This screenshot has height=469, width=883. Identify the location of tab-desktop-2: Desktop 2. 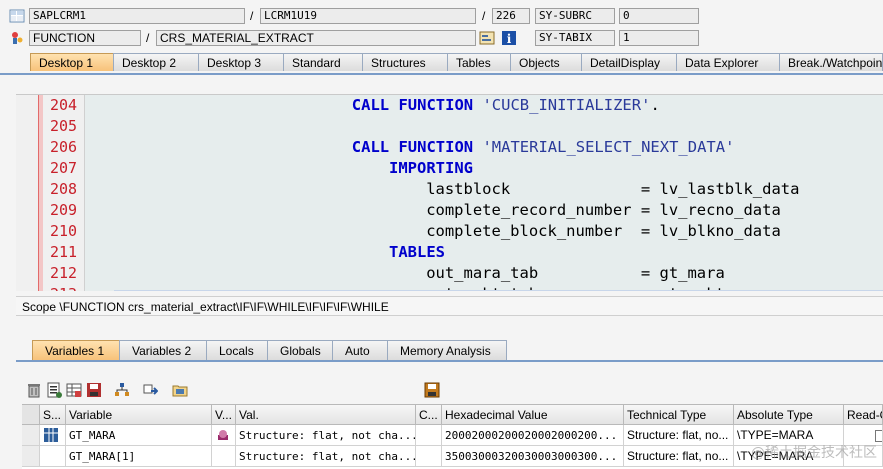
(156, 62).